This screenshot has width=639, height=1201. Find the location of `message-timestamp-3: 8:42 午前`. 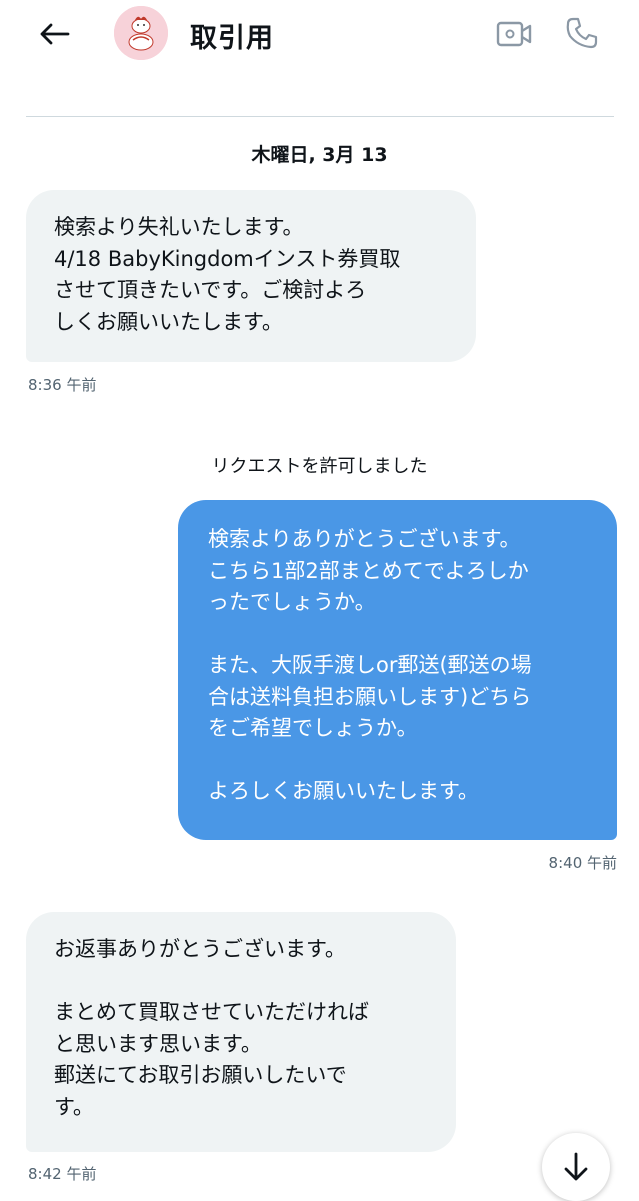

message-timestamp-3: 8:42 午前 is located at coordinates (62, 1174).